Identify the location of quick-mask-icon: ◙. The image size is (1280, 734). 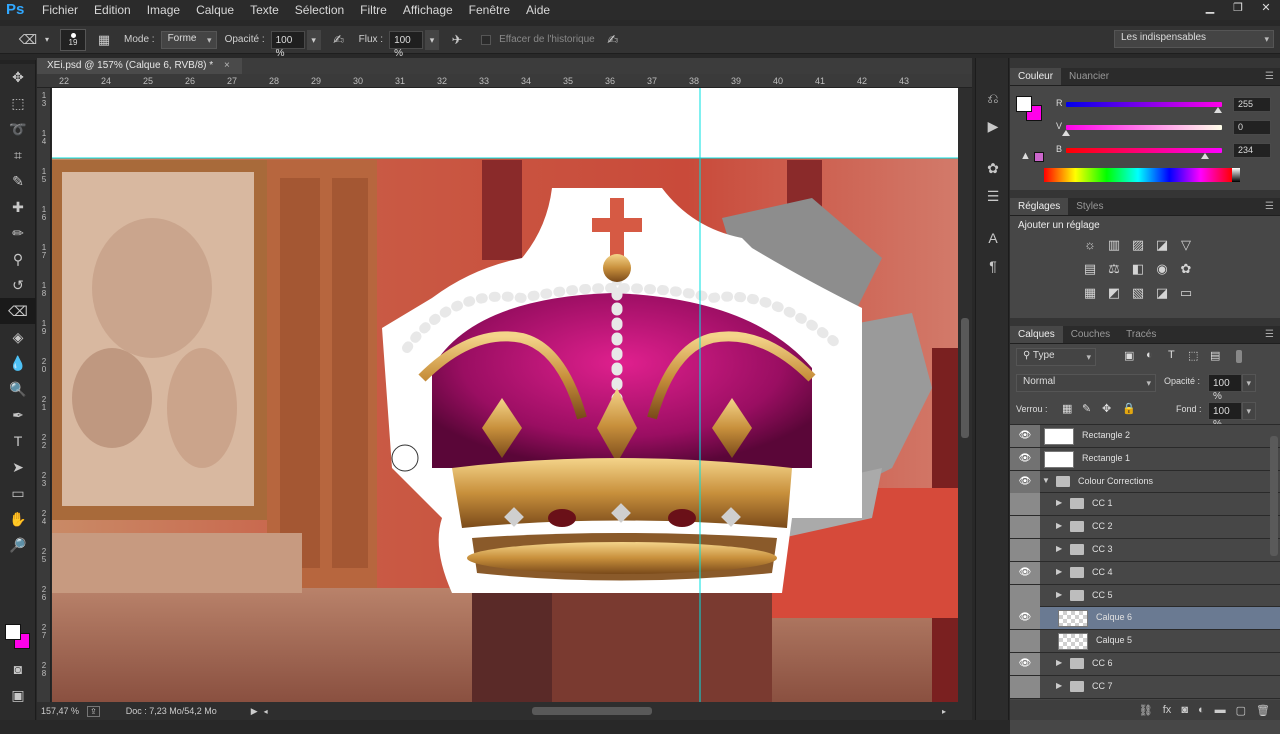
(18, 669).